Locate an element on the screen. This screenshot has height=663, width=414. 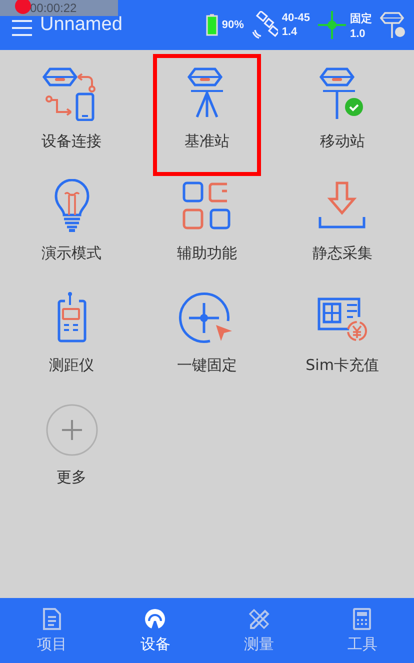
satellite-icon is located at coordinates (265, 25).